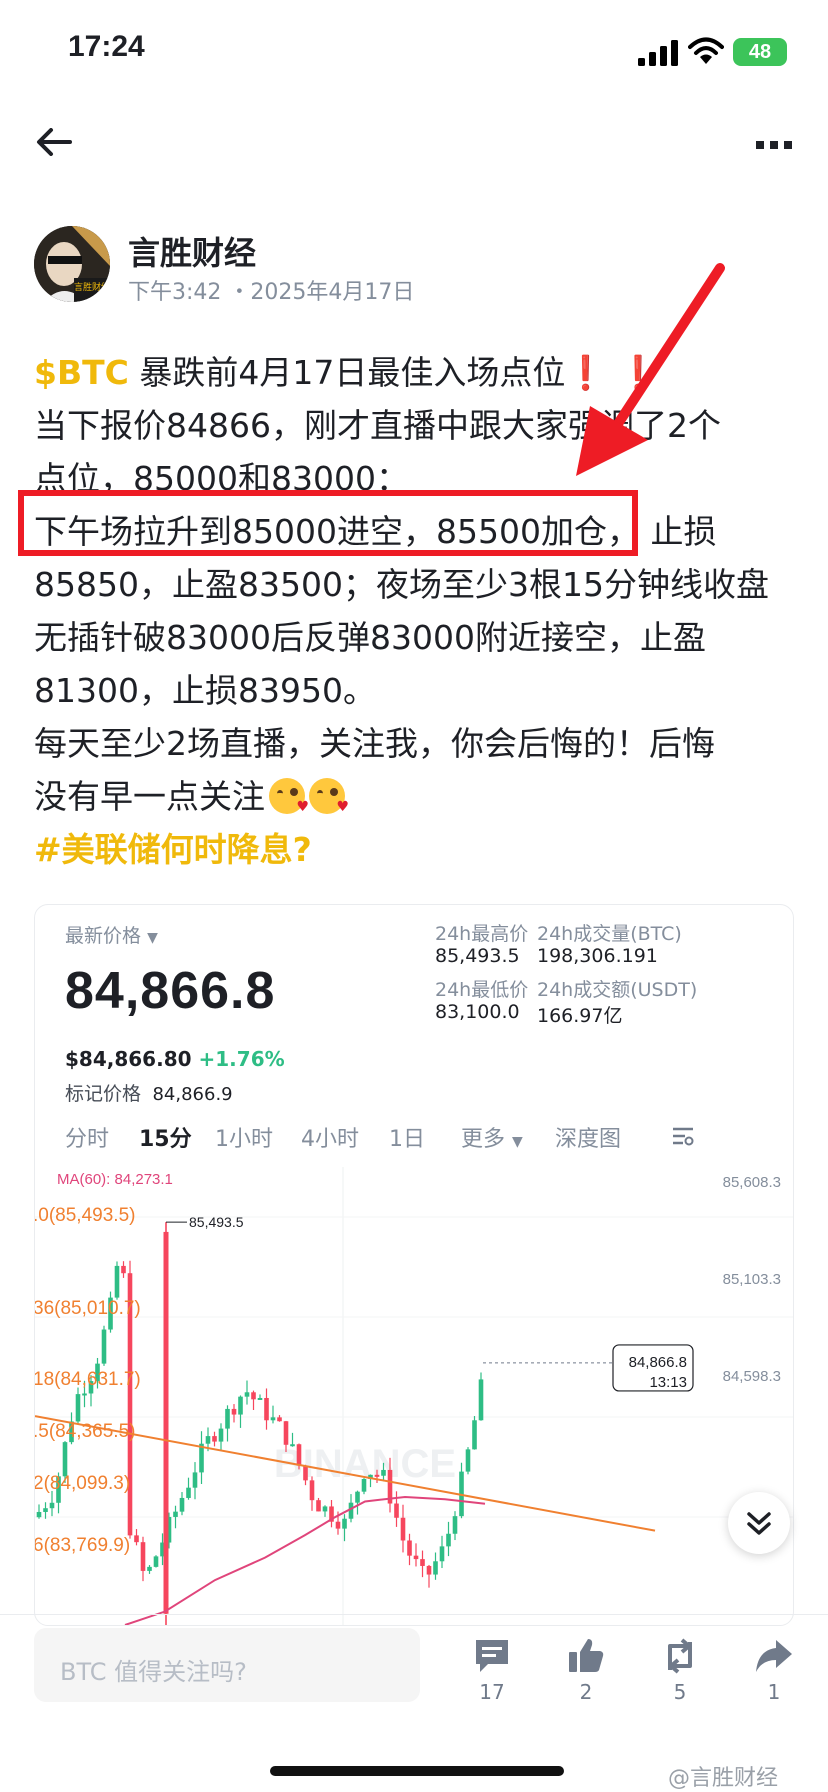  I want to click on double-chevron-down-icon, so click(759, 1523).